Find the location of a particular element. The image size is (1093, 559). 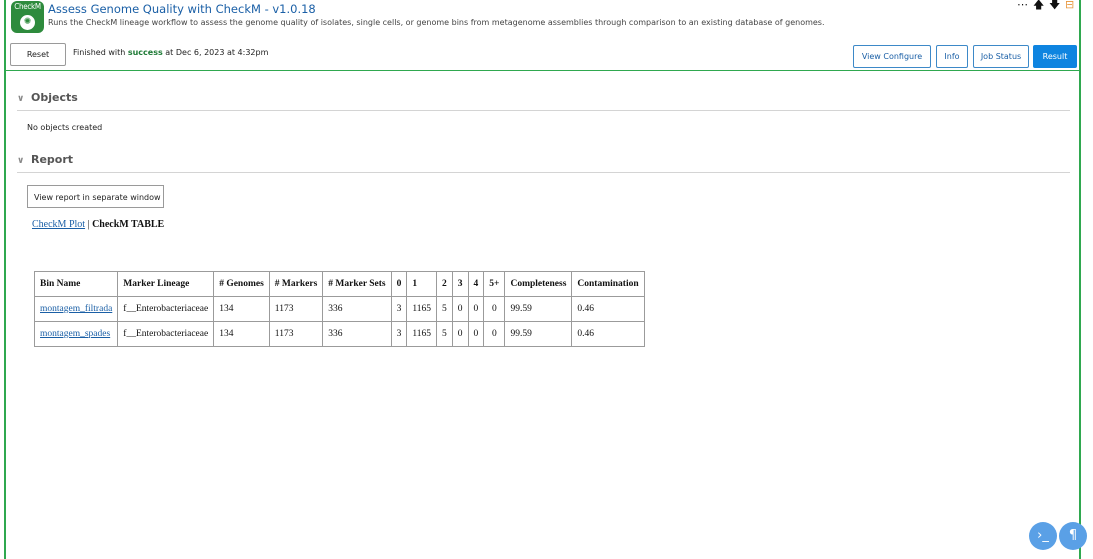

col-3: 3 is located at coordinates (460, 284).